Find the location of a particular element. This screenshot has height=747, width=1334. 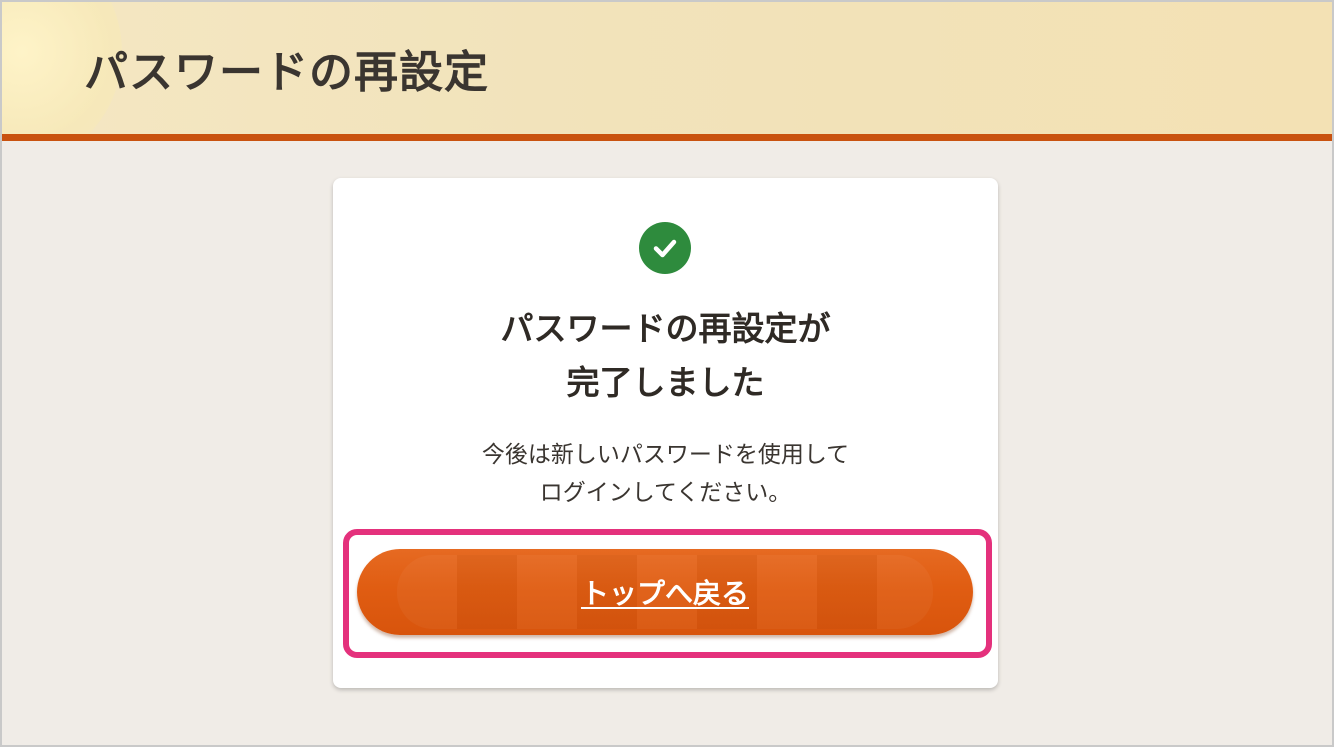

checkmark-icon is located at coordinates (665, 248).